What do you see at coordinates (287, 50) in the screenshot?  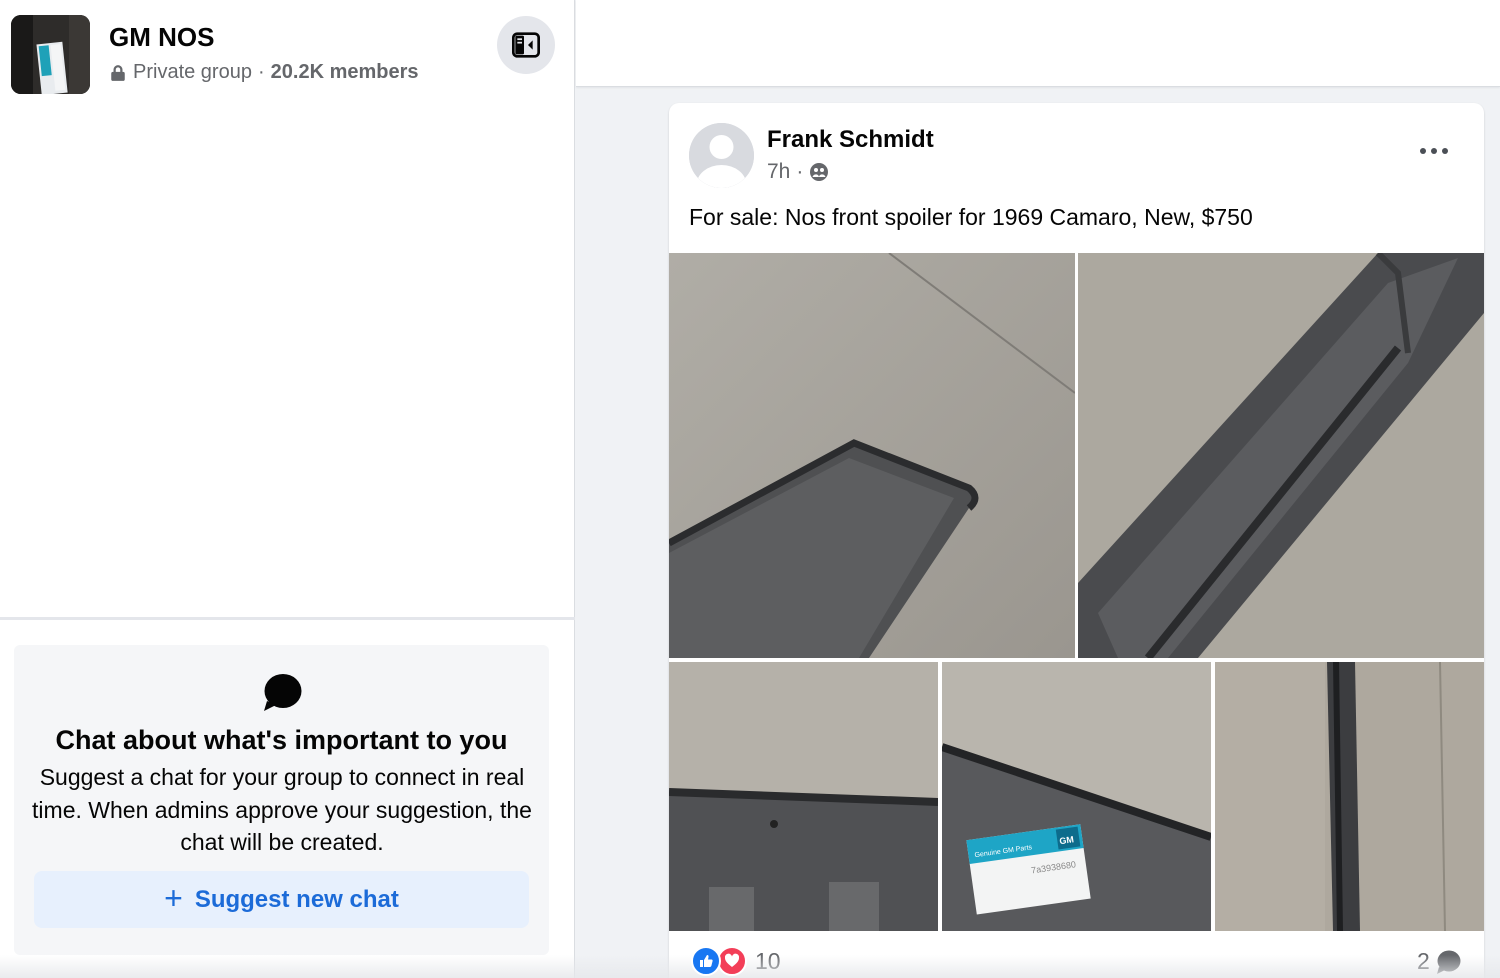 I see `group-header: GM NOS Private group · 20.2K members` at bounding box center [287, 50].